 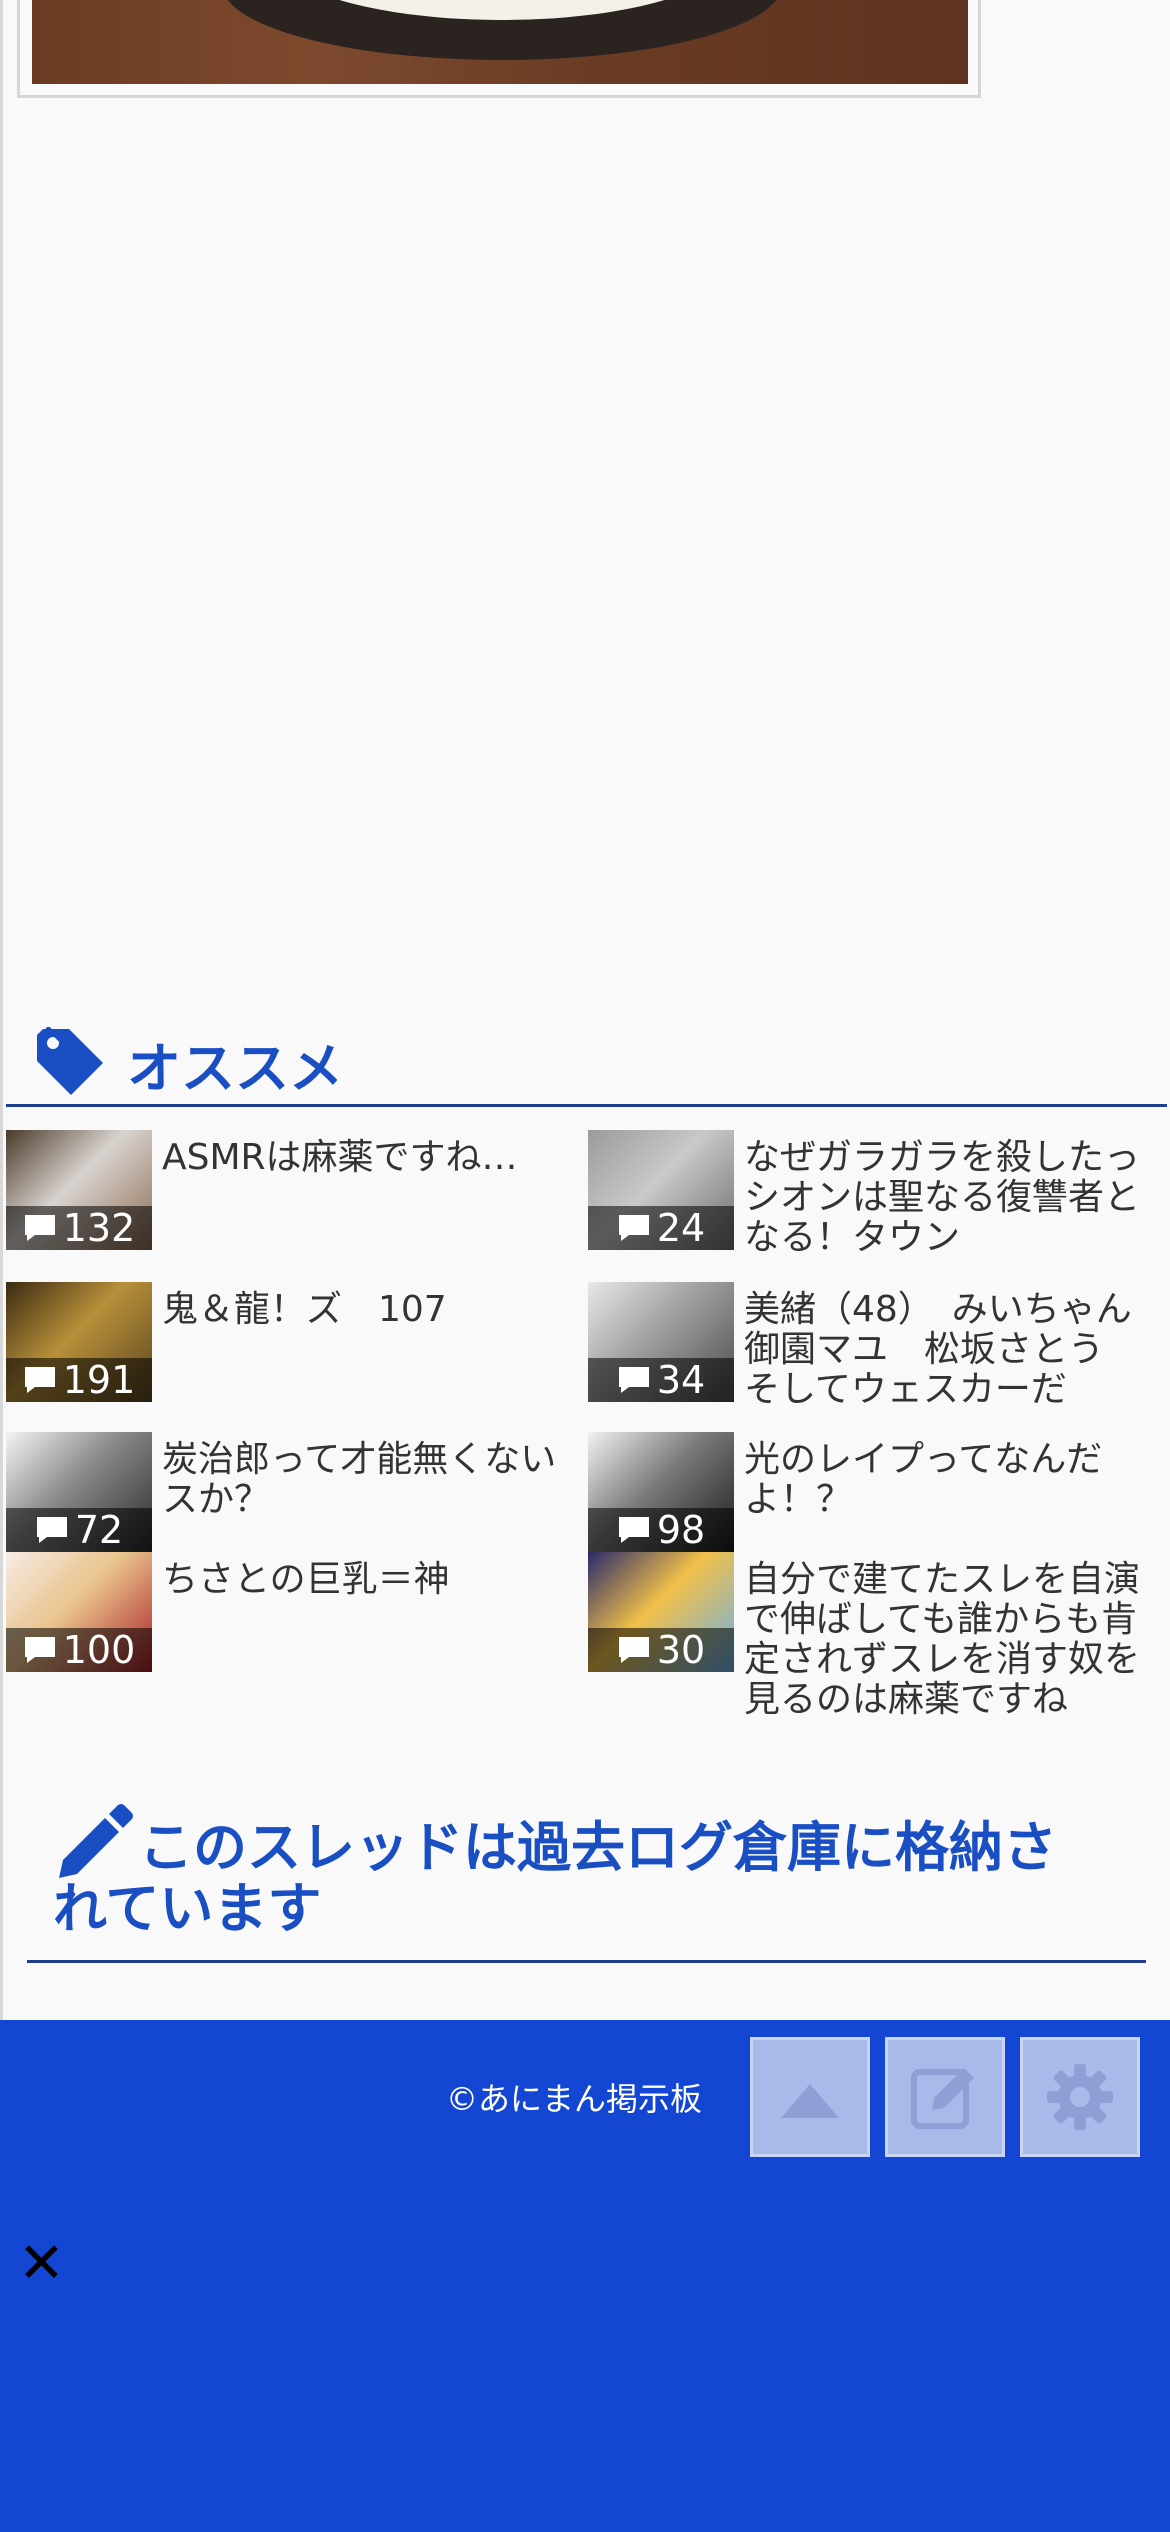 I want to click on comment-count-badge: 24, so click(x=661, y=1228).